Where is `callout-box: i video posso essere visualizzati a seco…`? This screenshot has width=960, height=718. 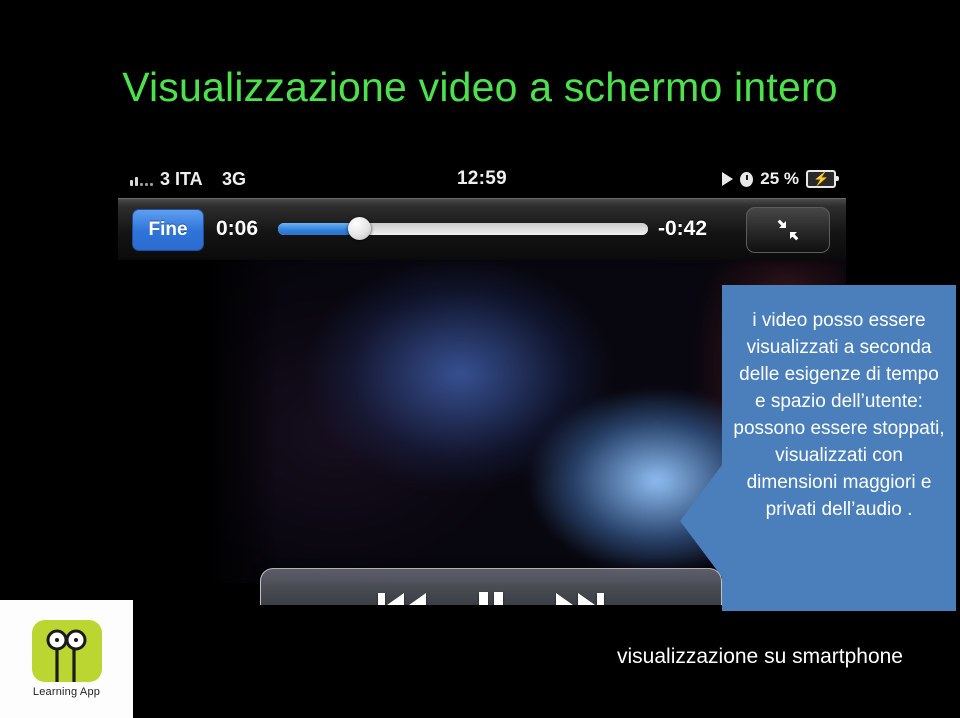
callout-box: i video posso essere visualizzati a seco… is located at coordinates (818, 448).